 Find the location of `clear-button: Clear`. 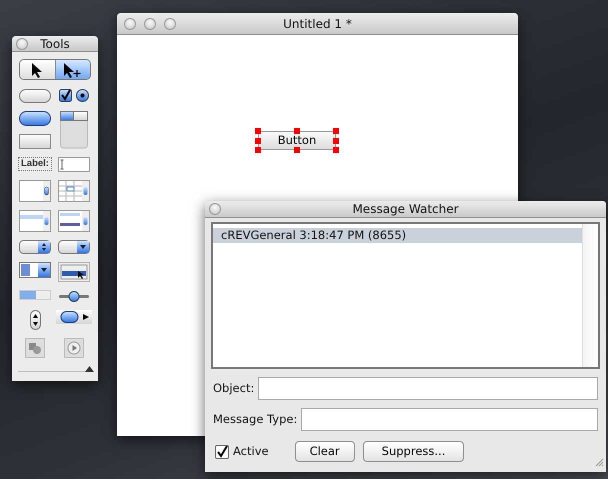

clear-button: Clear is located at coordinates (324, 451).